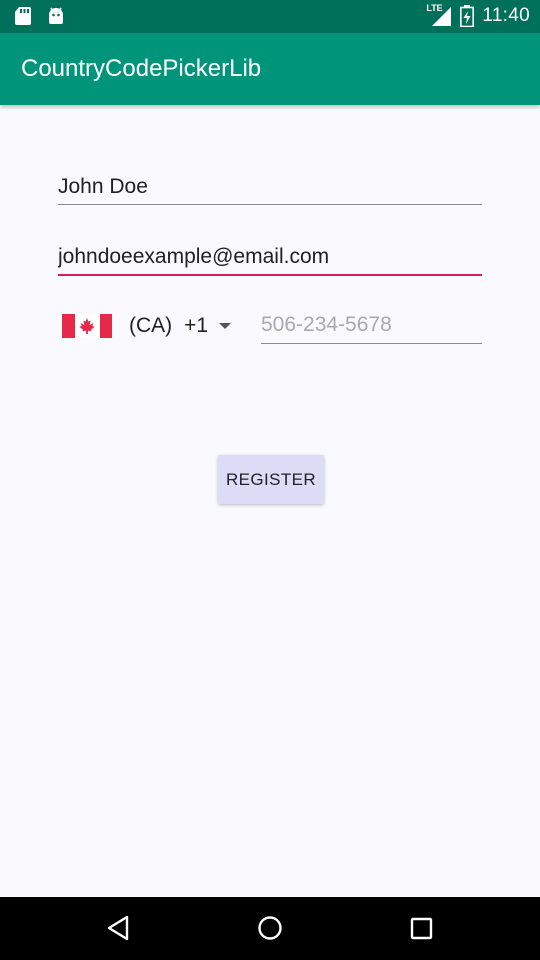 The image size is (540, 960). I want to click on signal-icon: LTE, so click(439, 15).